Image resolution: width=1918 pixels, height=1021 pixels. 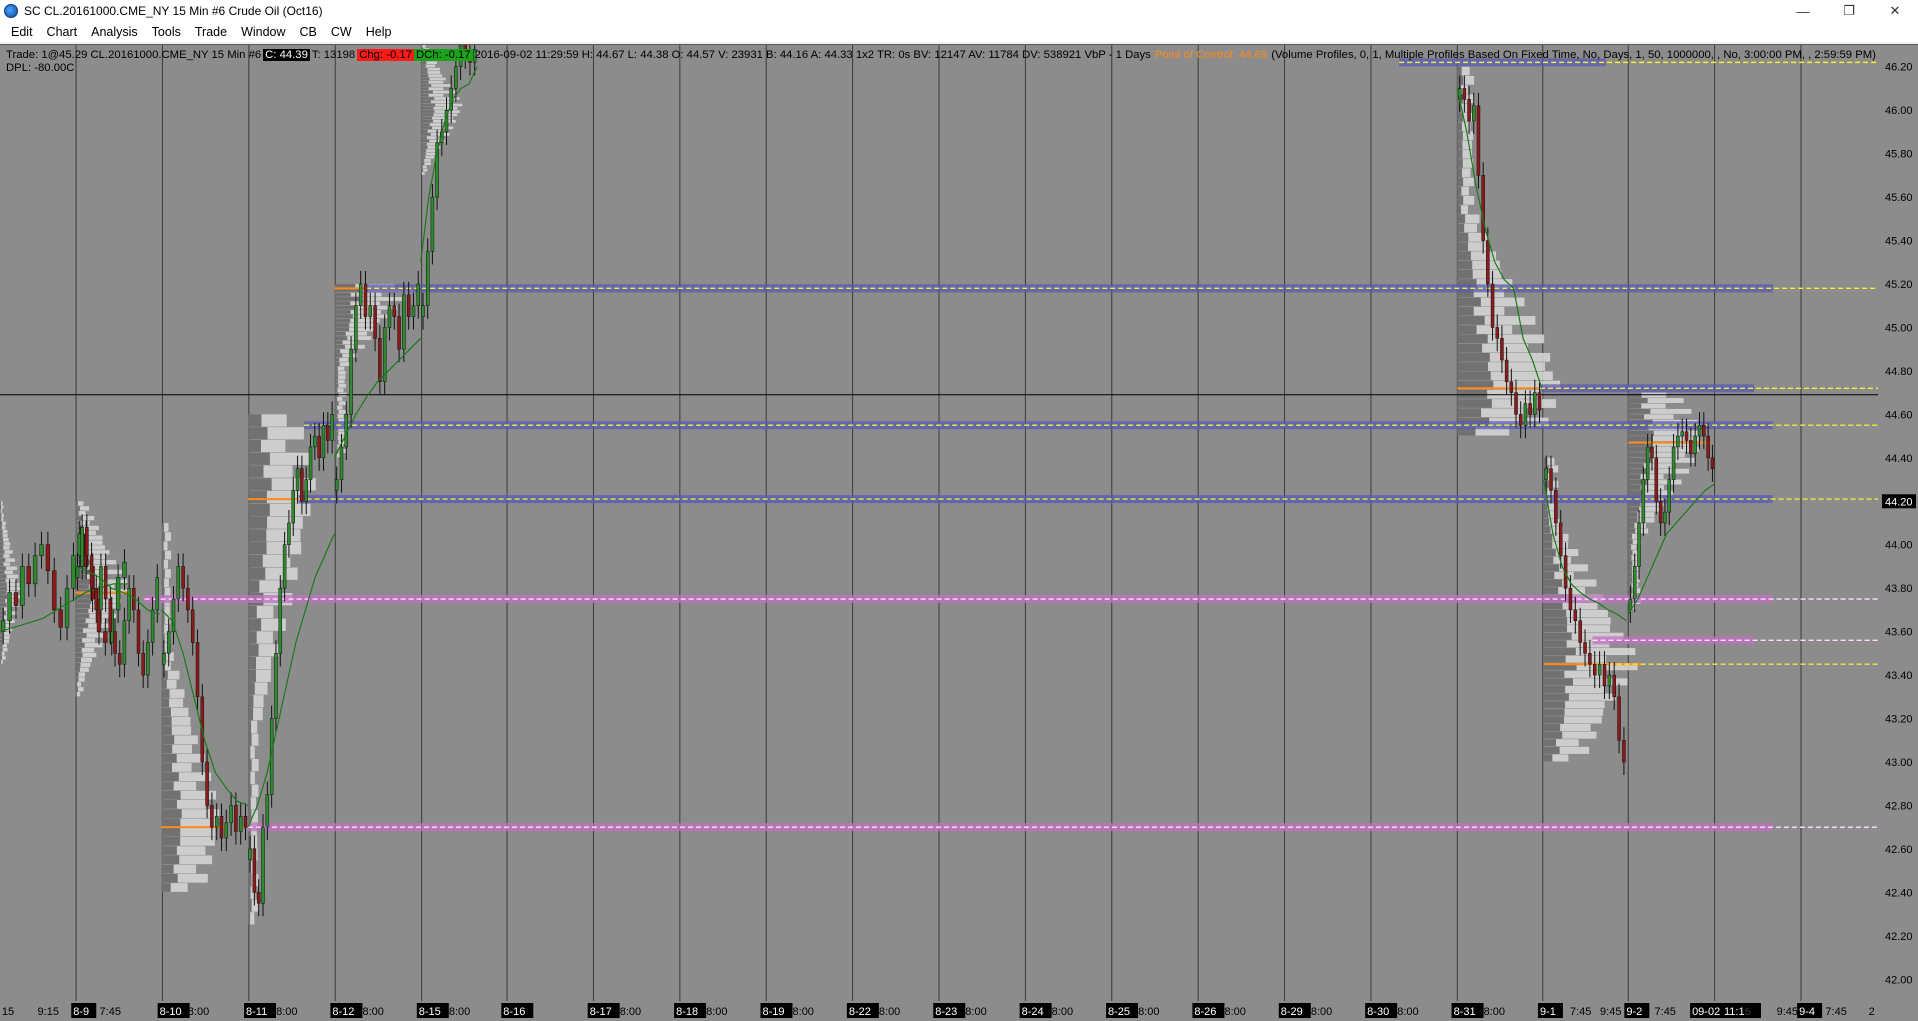 I want to click on price-tick-label: 45.80, so click(x=1899, y=155).